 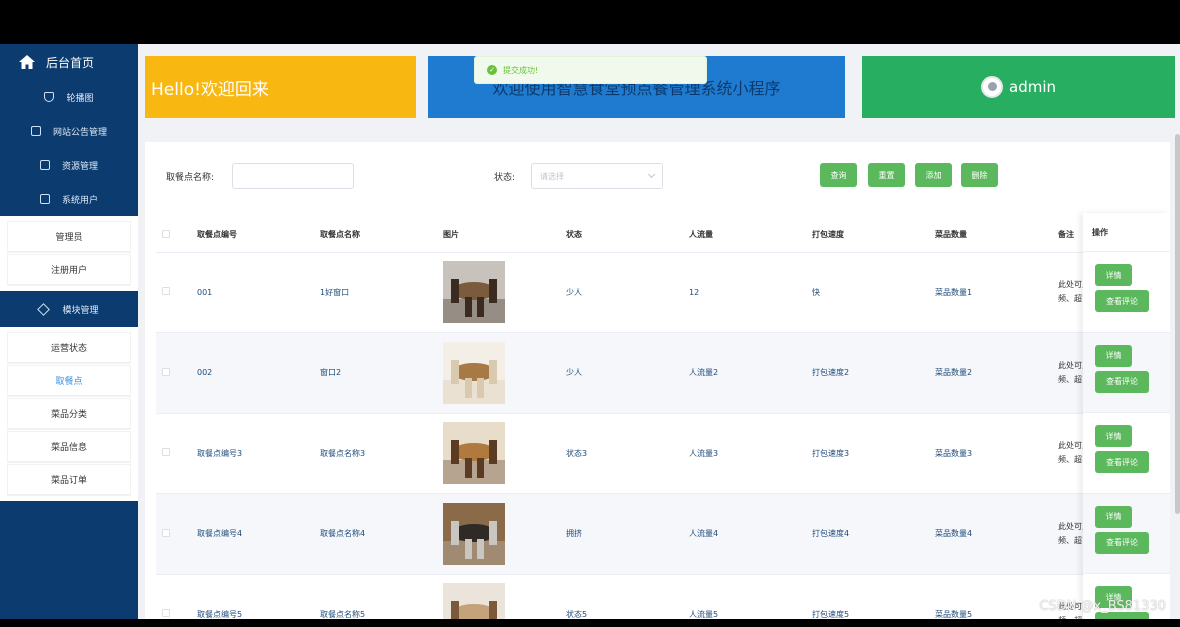 I want to click on sidebar-item-dish-order: 菜品订单, so click(x=69, y=480).